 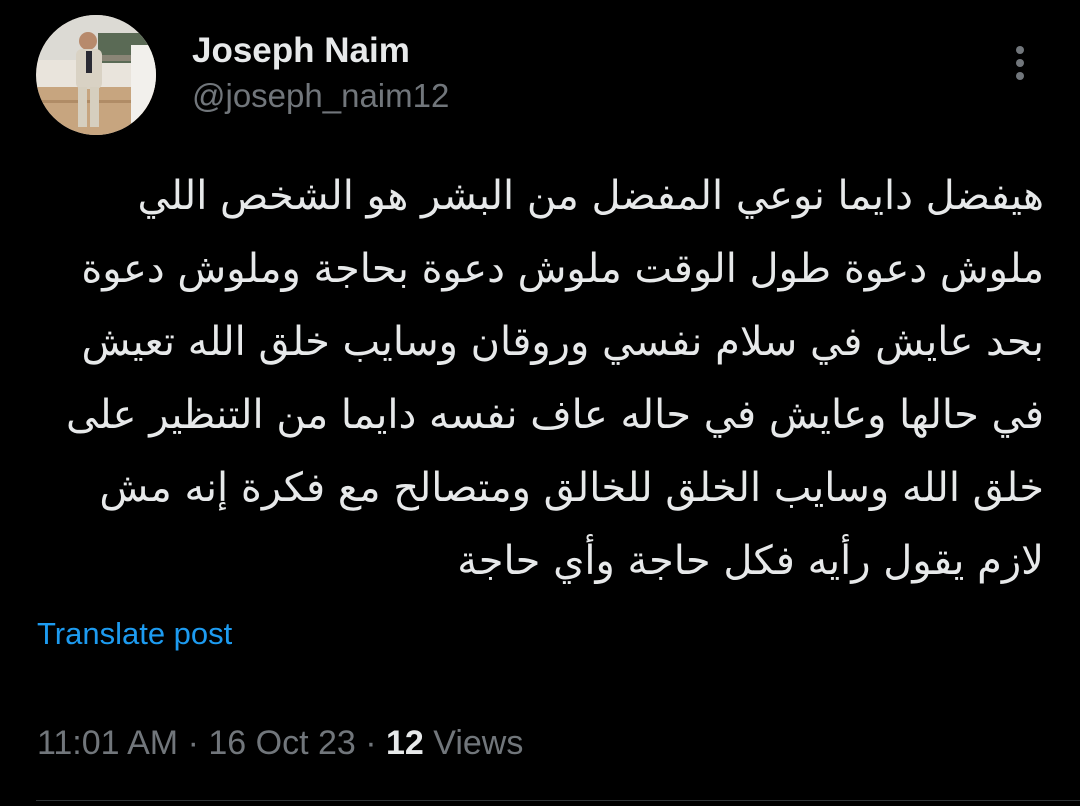 I want to click on post-text-line: لازم يقول رأيه فكل حاجة وأي حاجة, so click(x=750, y=561).